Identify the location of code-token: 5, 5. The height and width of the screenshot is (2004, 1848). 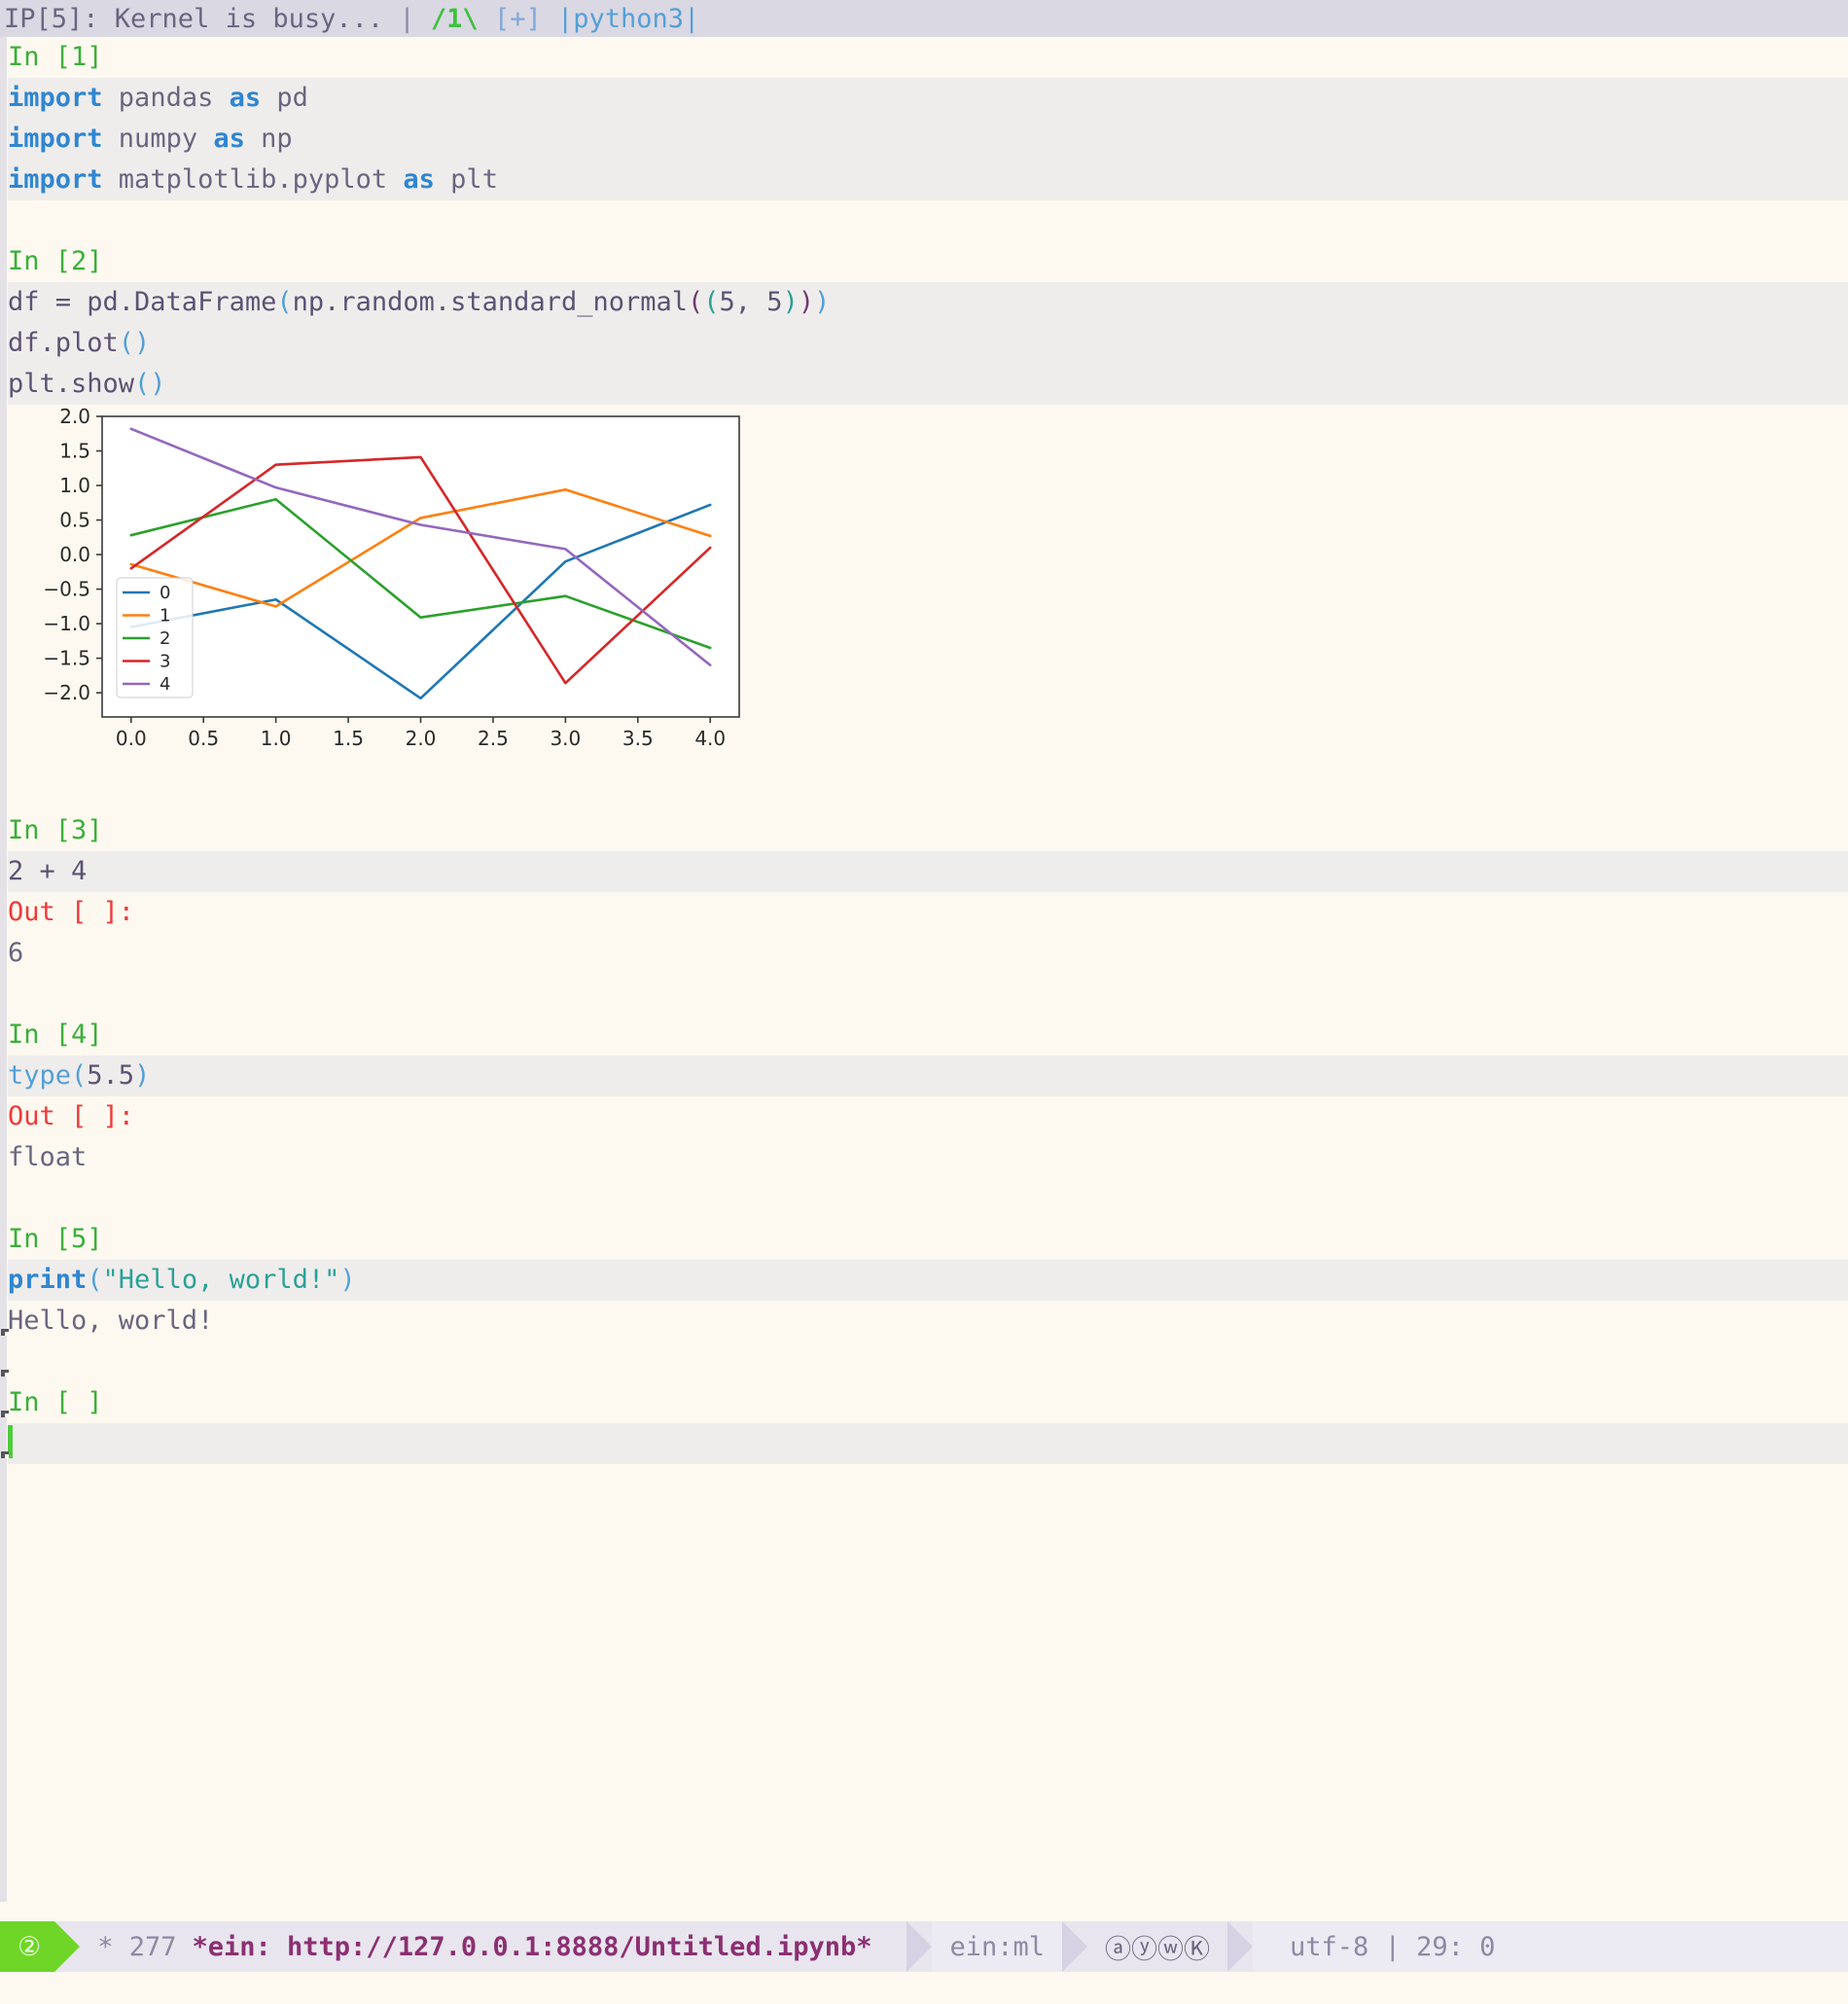
(751, 302).